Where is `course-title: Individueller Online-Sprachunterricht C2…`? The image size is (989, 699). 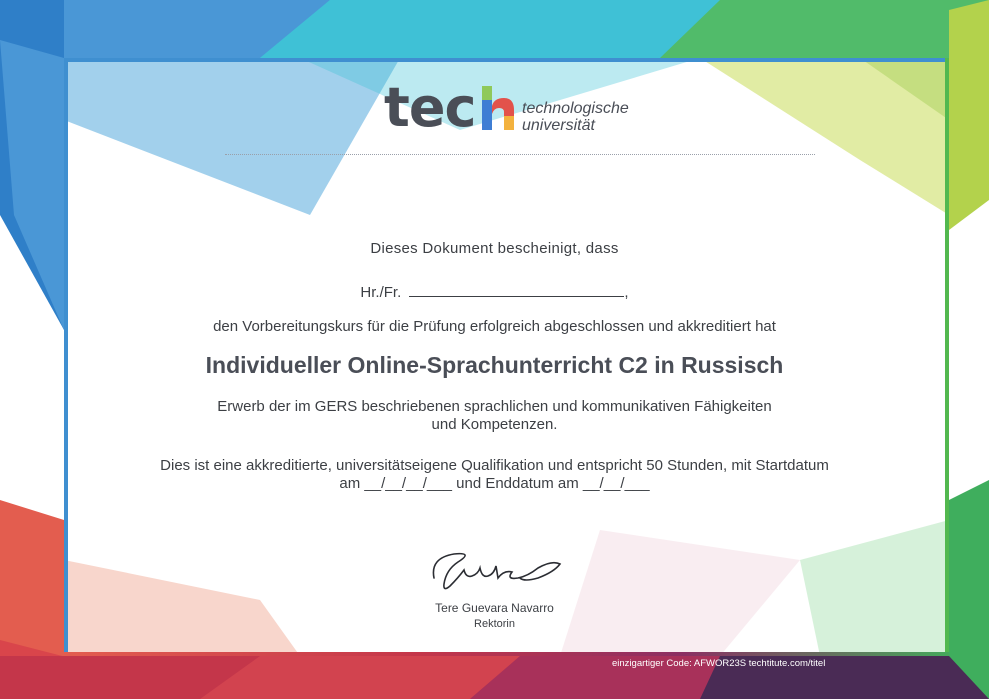 course-title: Individueller Online-Sprachunterricht C2… is located at coordinates (494, 365).